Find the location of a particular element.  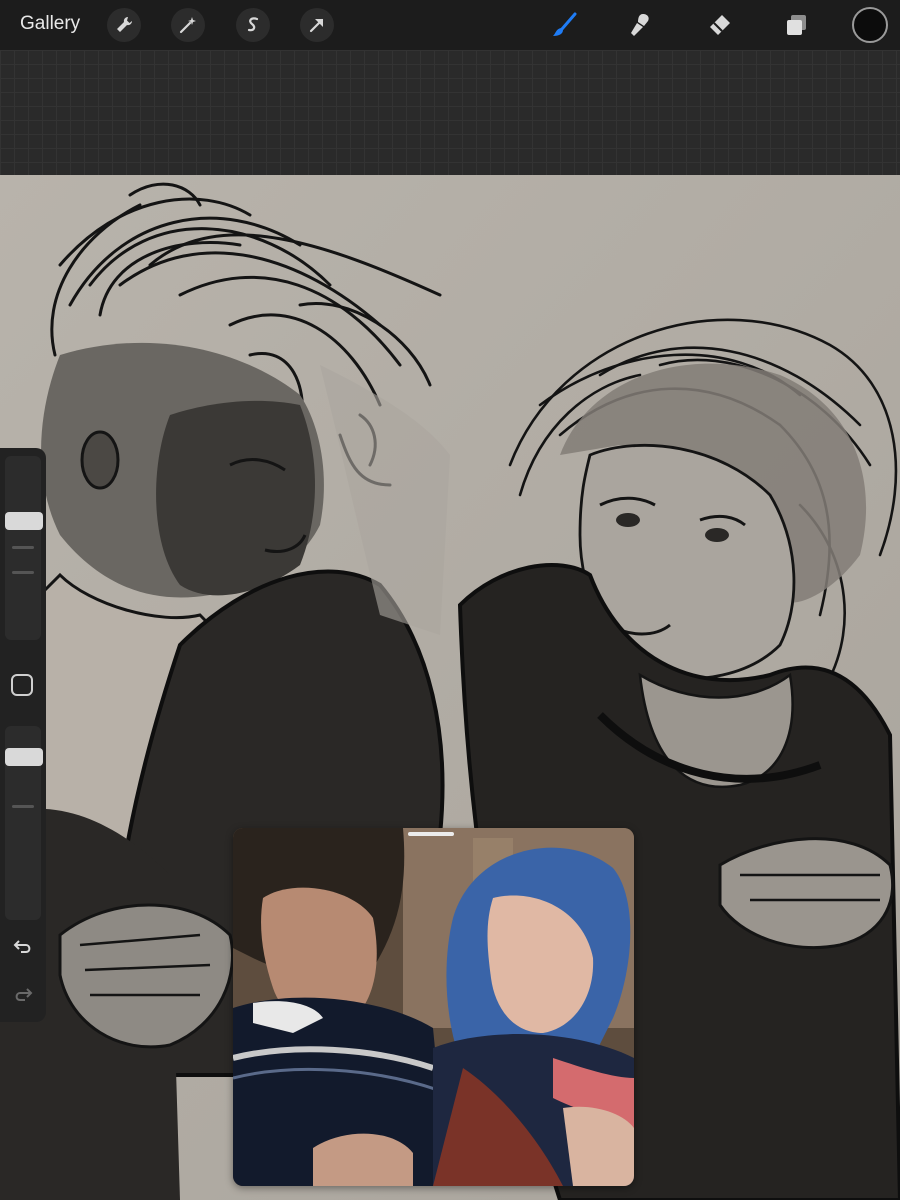

transform-arrow-icon is located at coordinates (317, 25).